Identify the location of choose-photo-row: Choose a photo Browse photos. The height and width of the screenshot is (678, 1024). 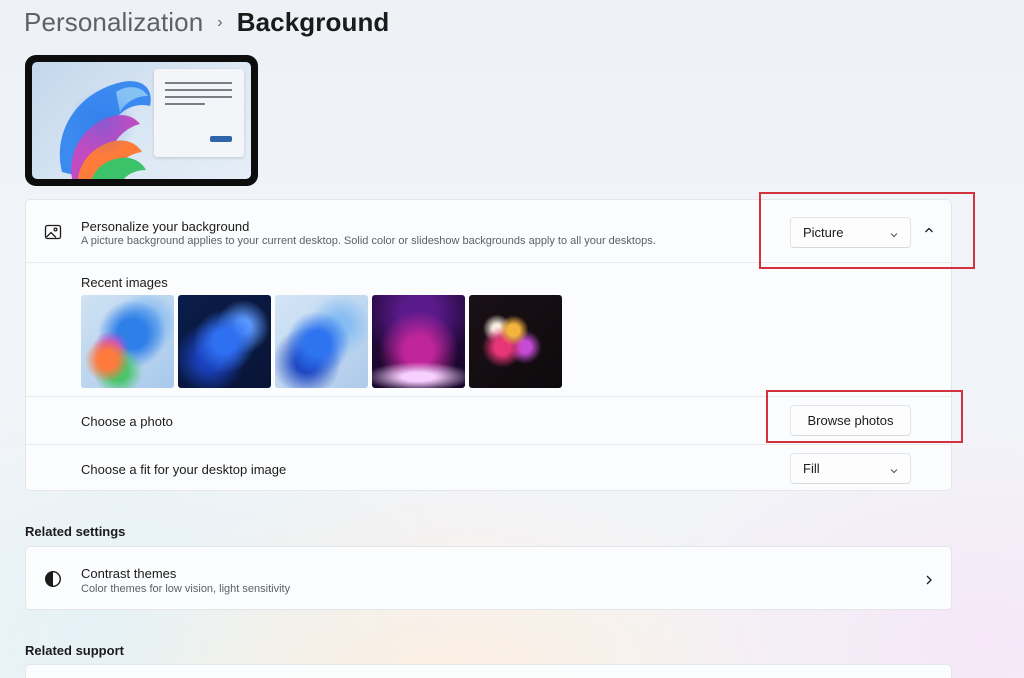
(488, 420).